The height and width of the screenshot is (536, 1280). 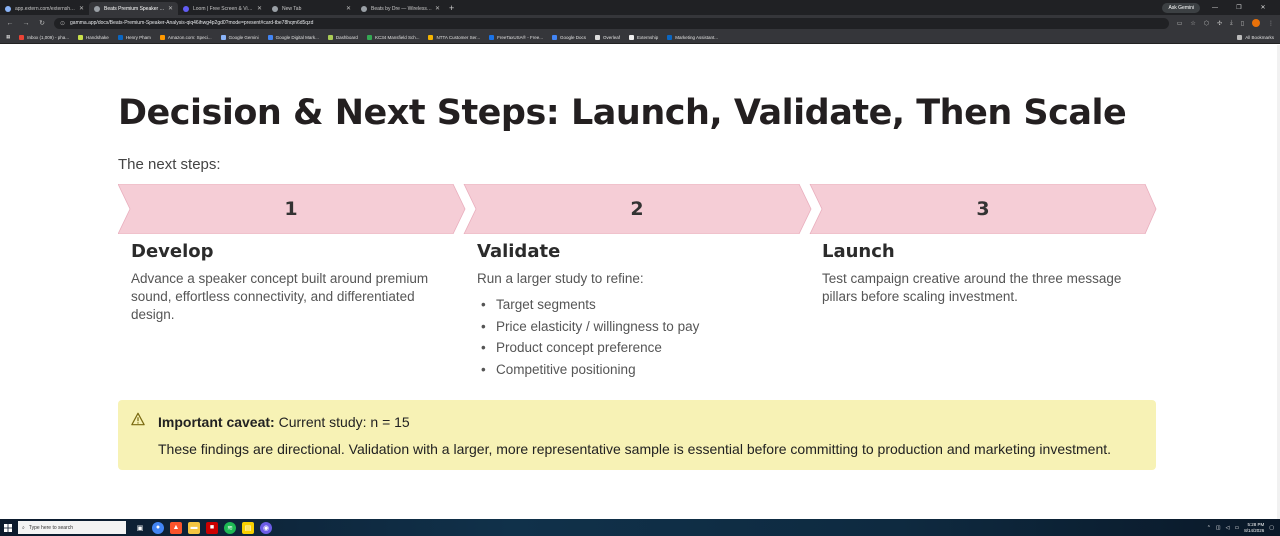 I want to click on handshake-icon, so click(x=81, y=37).